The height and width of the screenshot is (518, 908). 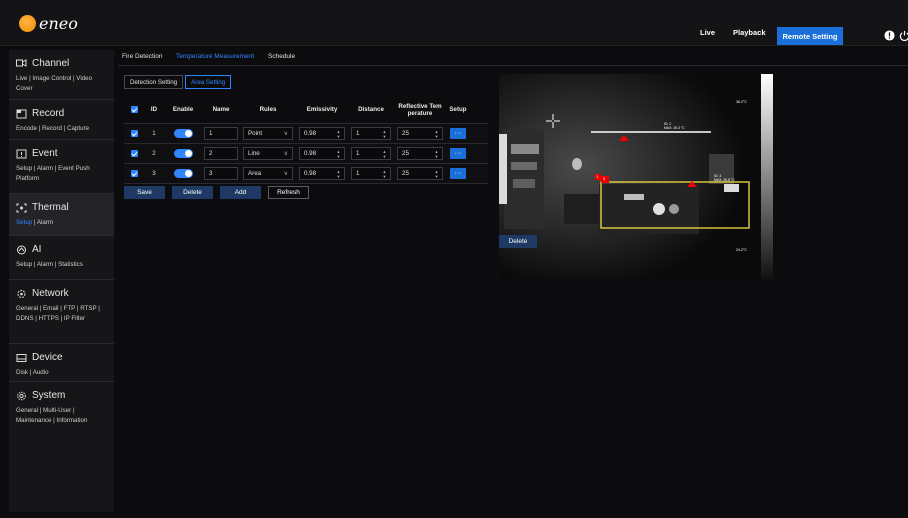 What do you see at coordinates (61, 215) in the screenshot?
I see `sidebar-section-thermal: Thermal Setup | Alarm` at bounding box center [61, 215].